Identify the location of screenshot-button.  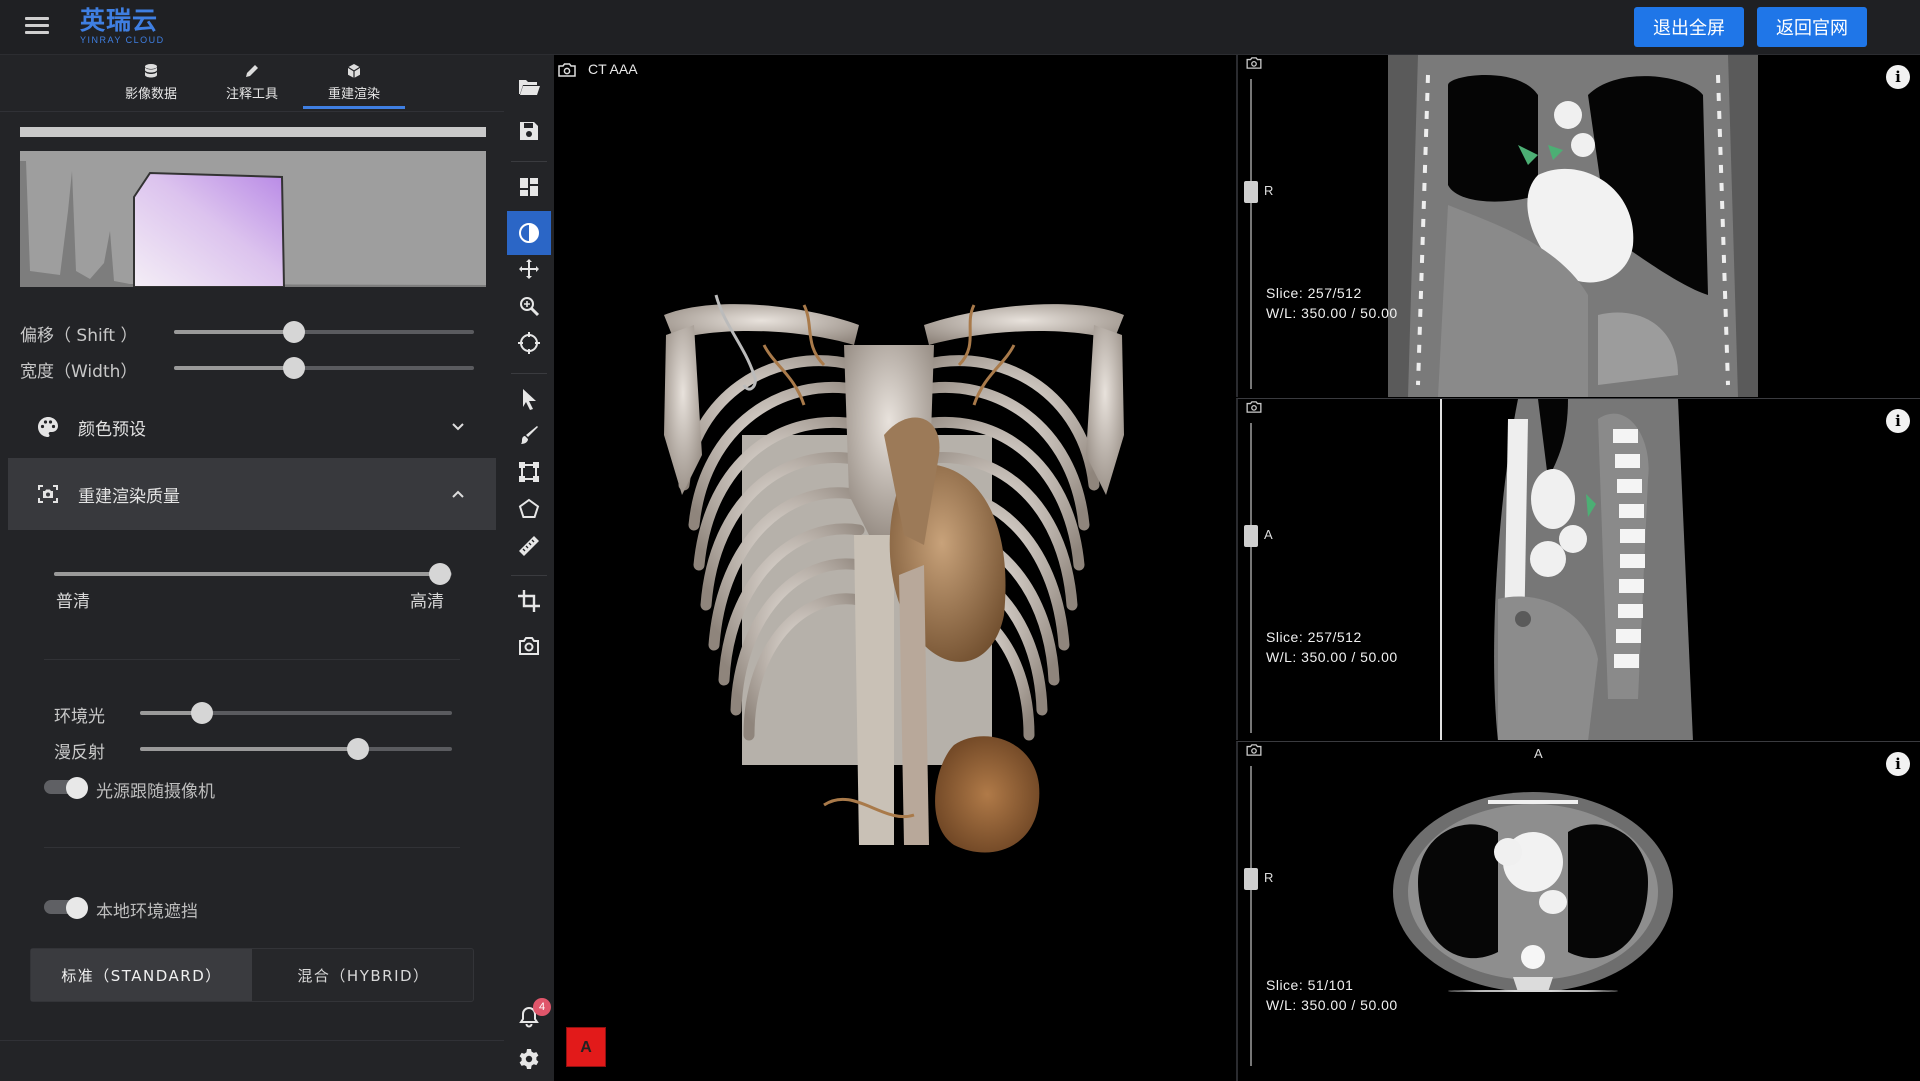
(529, 646).